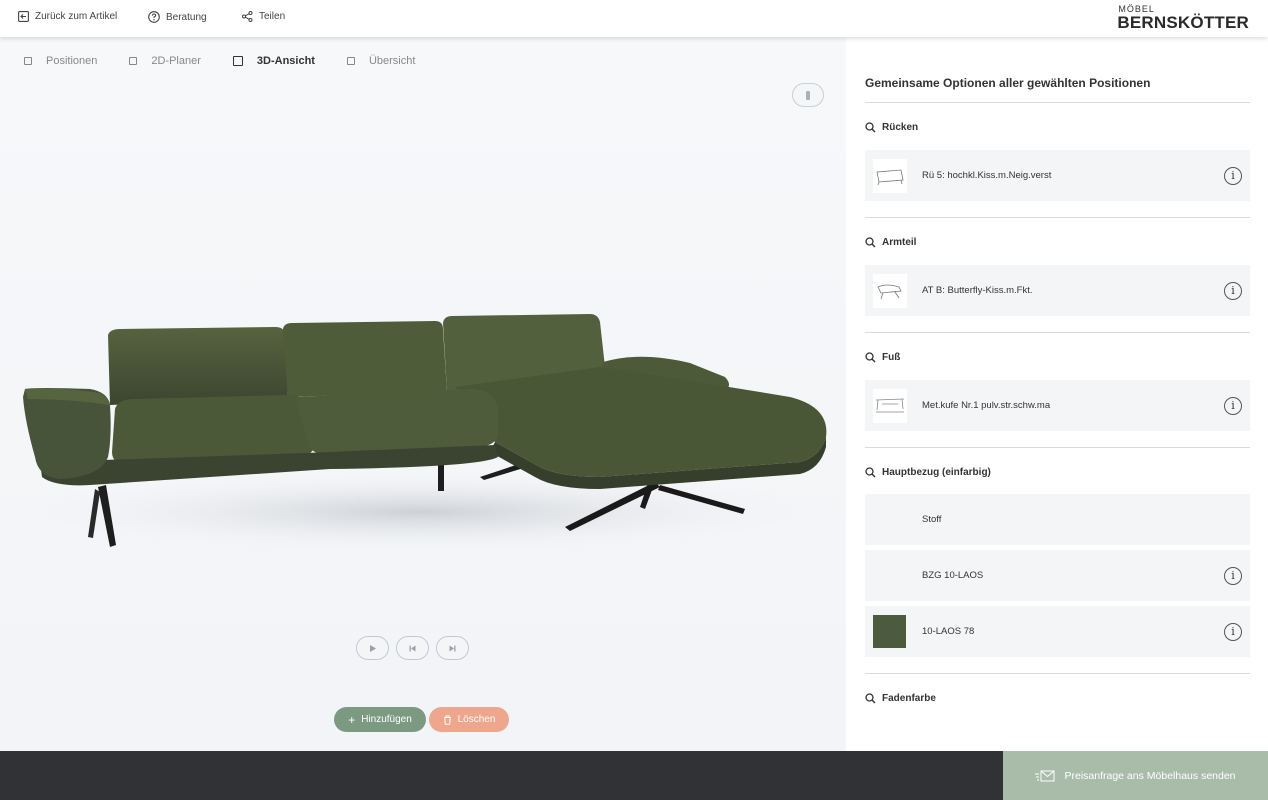 The image size is (1268, 800). Describe the element at coordinates (272, 16) in the screenshot. I see `share-label: Teilen` at that location.